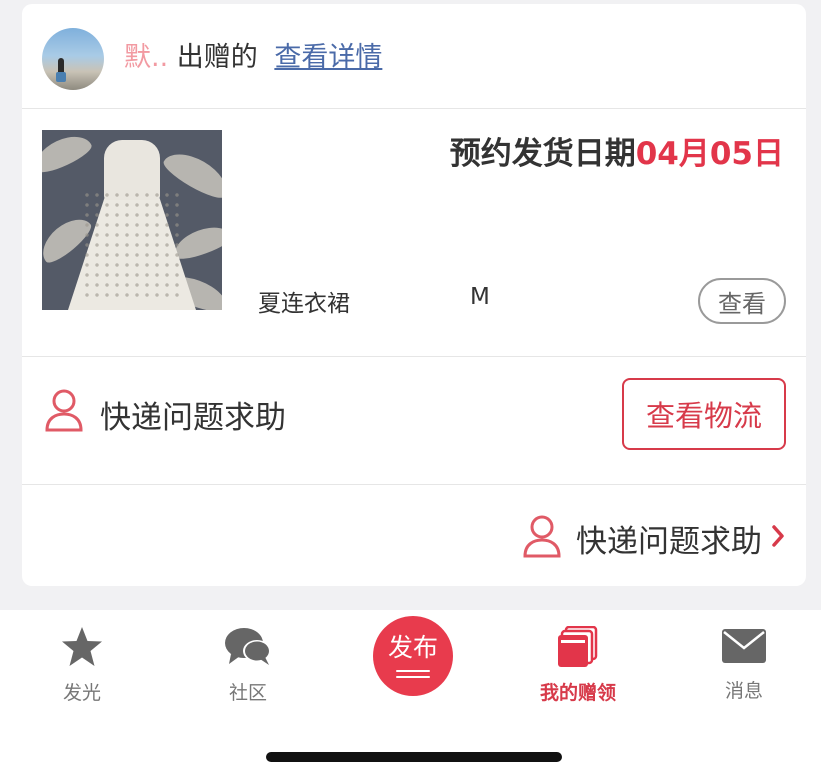 This screenshot has width=821, height=766. What do you see at coordinates (744, 649) in the screenshot?
I see `envelope-icon` at bounding box center [744, 649].